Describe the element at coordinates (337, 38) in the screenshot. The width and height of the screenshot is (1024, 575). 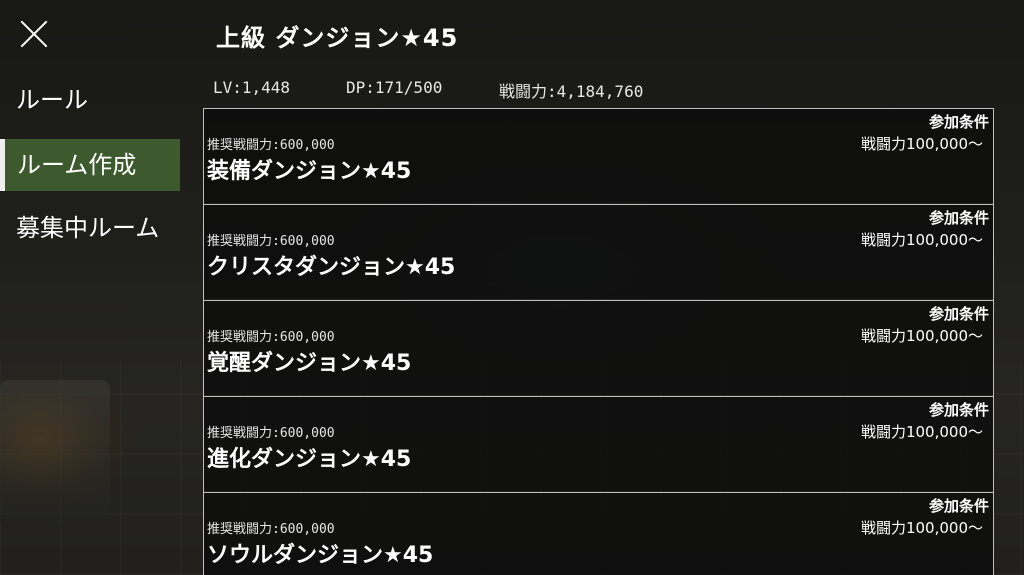
I see `page-title: 上級 ダンジョン★45` at that location.